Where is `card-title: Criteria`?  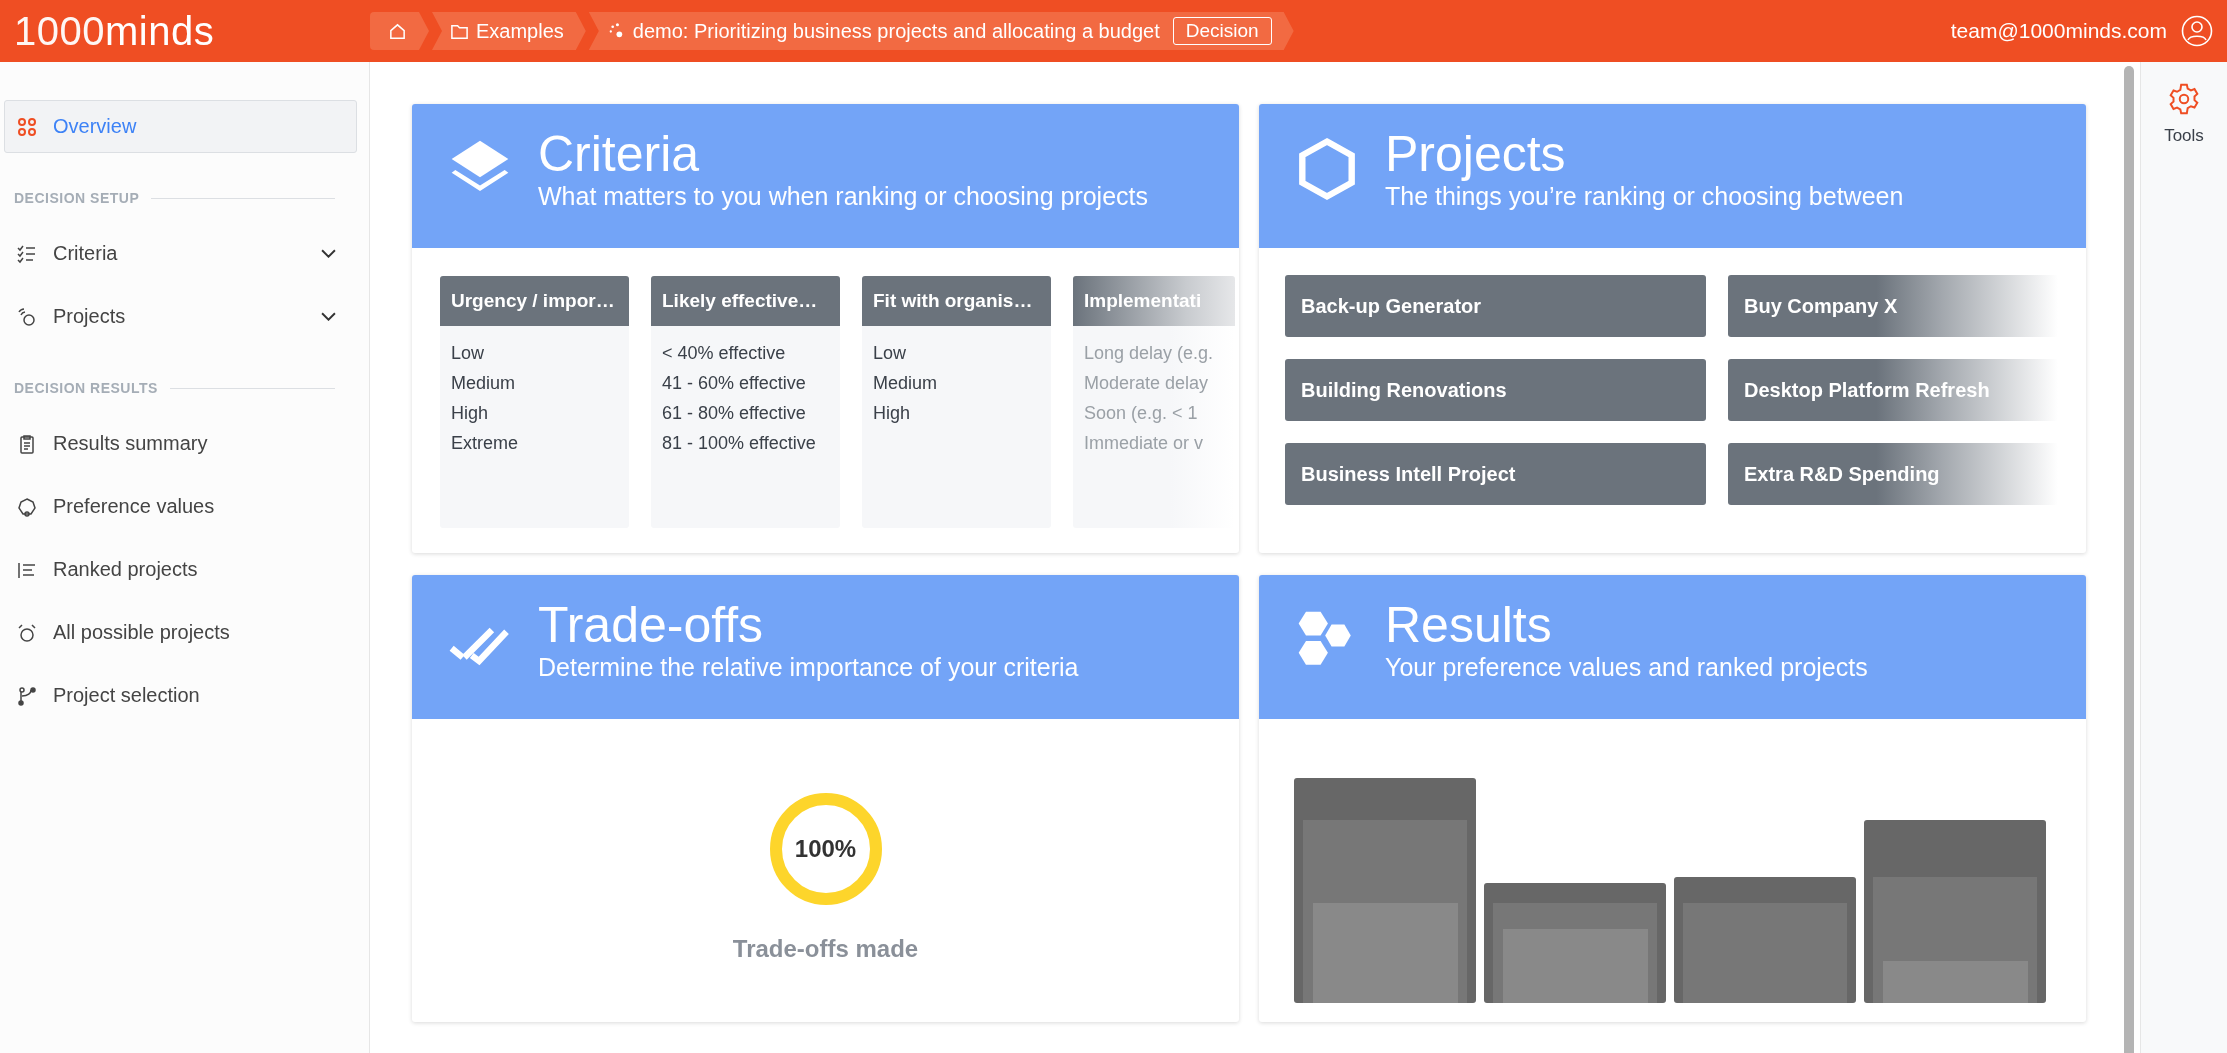 card-title: Criteria is located at coordinates (619, 154).